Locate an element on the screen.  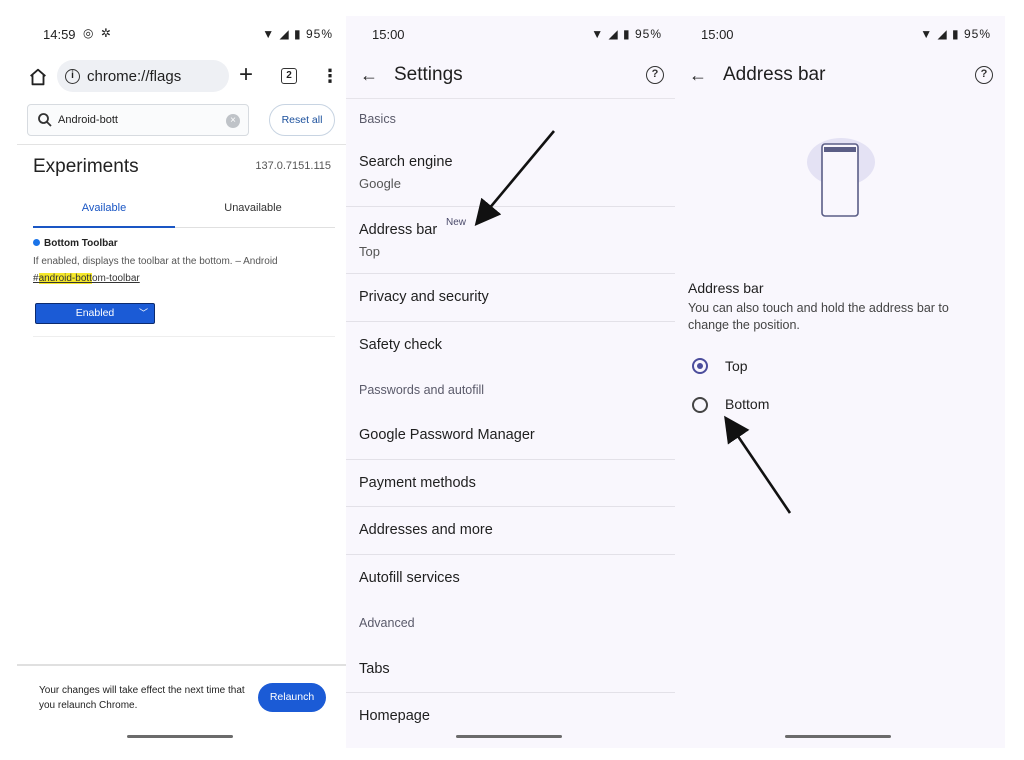
setting-label: Payment methods is located at coordinates (417, 483).